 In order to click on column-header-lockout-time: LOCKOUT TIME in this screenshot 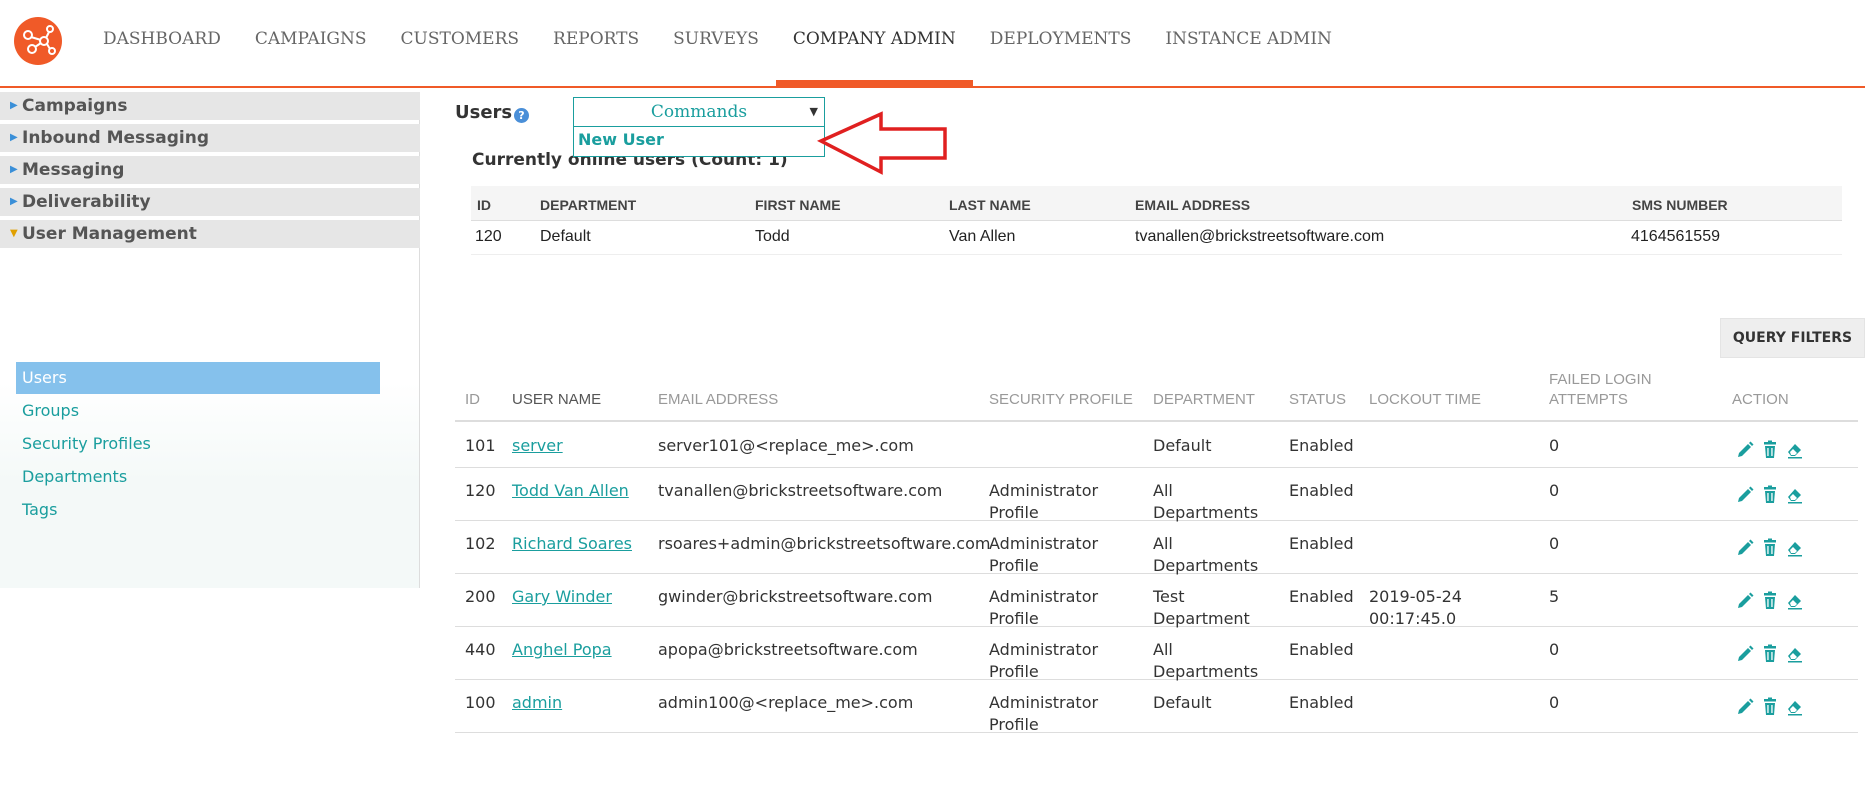, I will do `click(1425, 399)`.